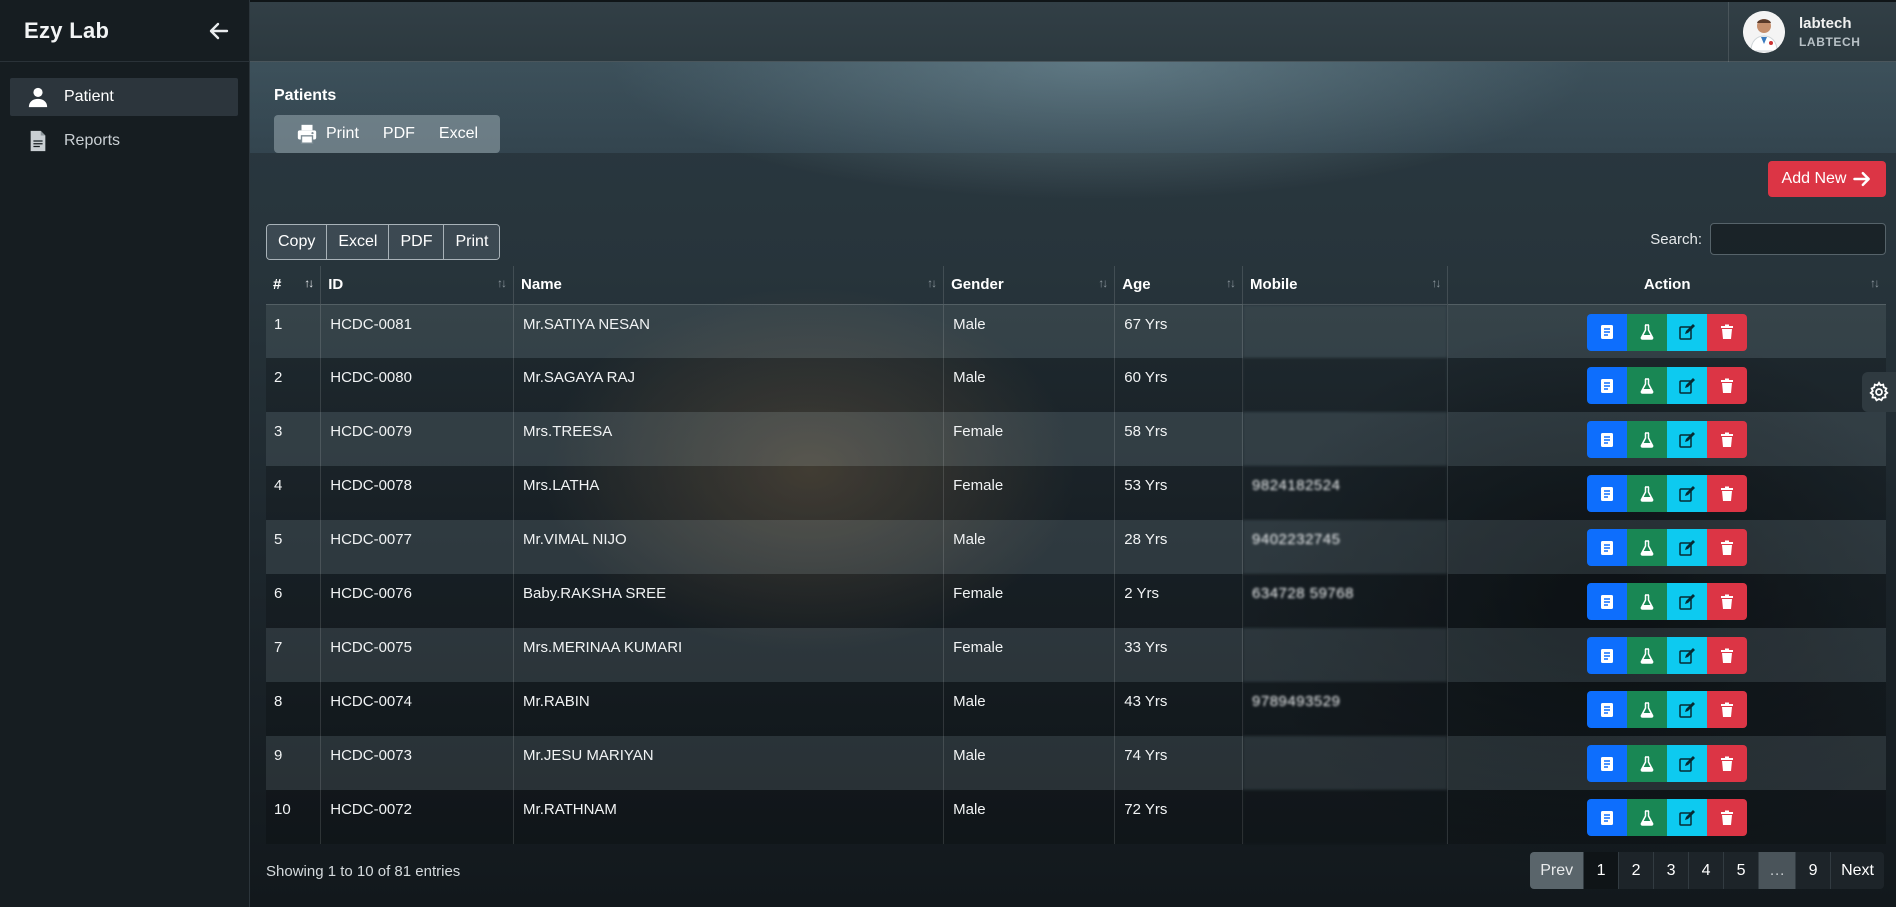  I want to click on sidebar-item-reports: Reports, so click(124, 141).